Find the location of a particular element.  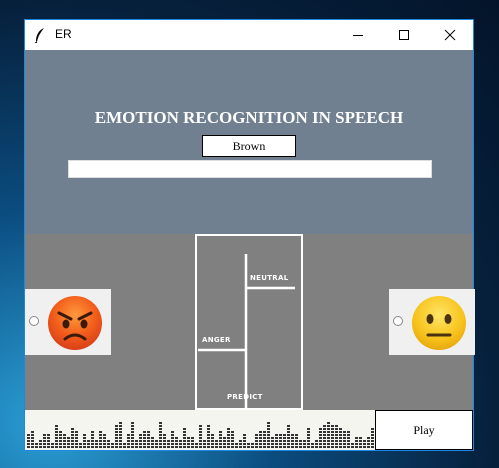

close-icon is located at coordinates (450, 35).